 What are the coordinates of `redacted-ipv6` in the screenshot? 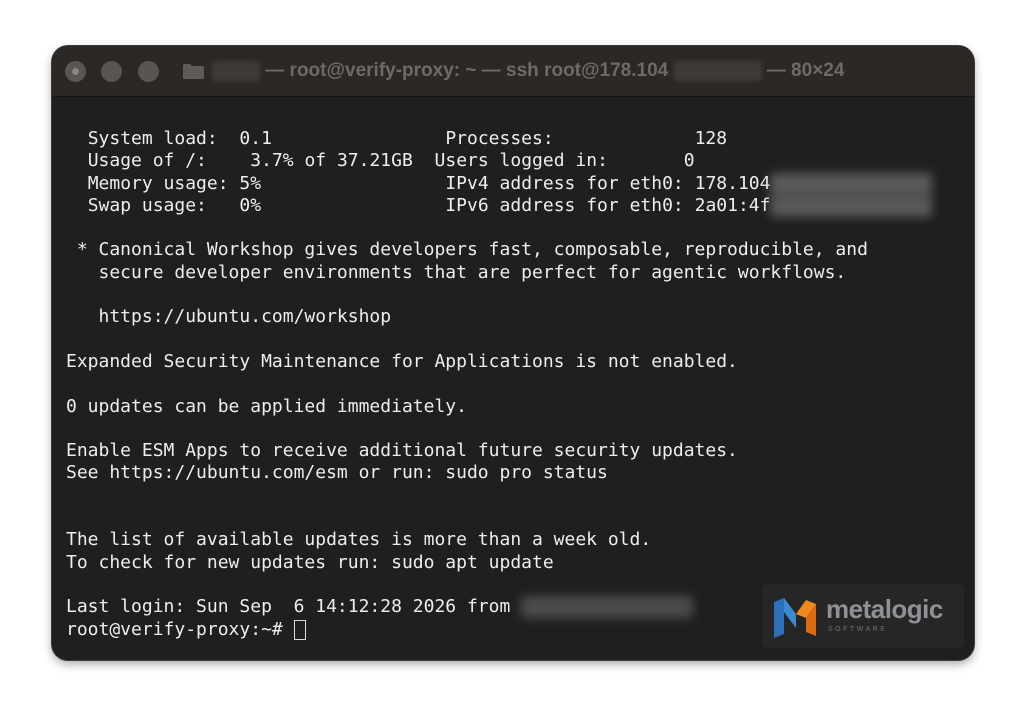 It's located at (851, 205).